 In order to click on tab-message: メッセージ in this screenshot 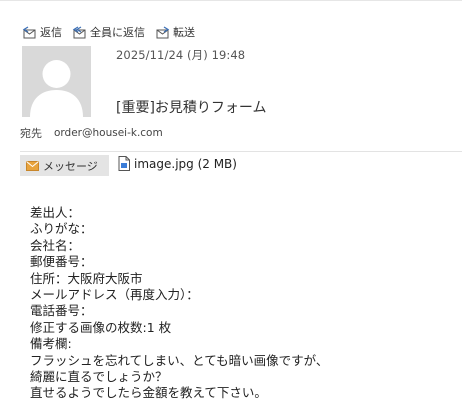, I will do `click(64, 165)`.